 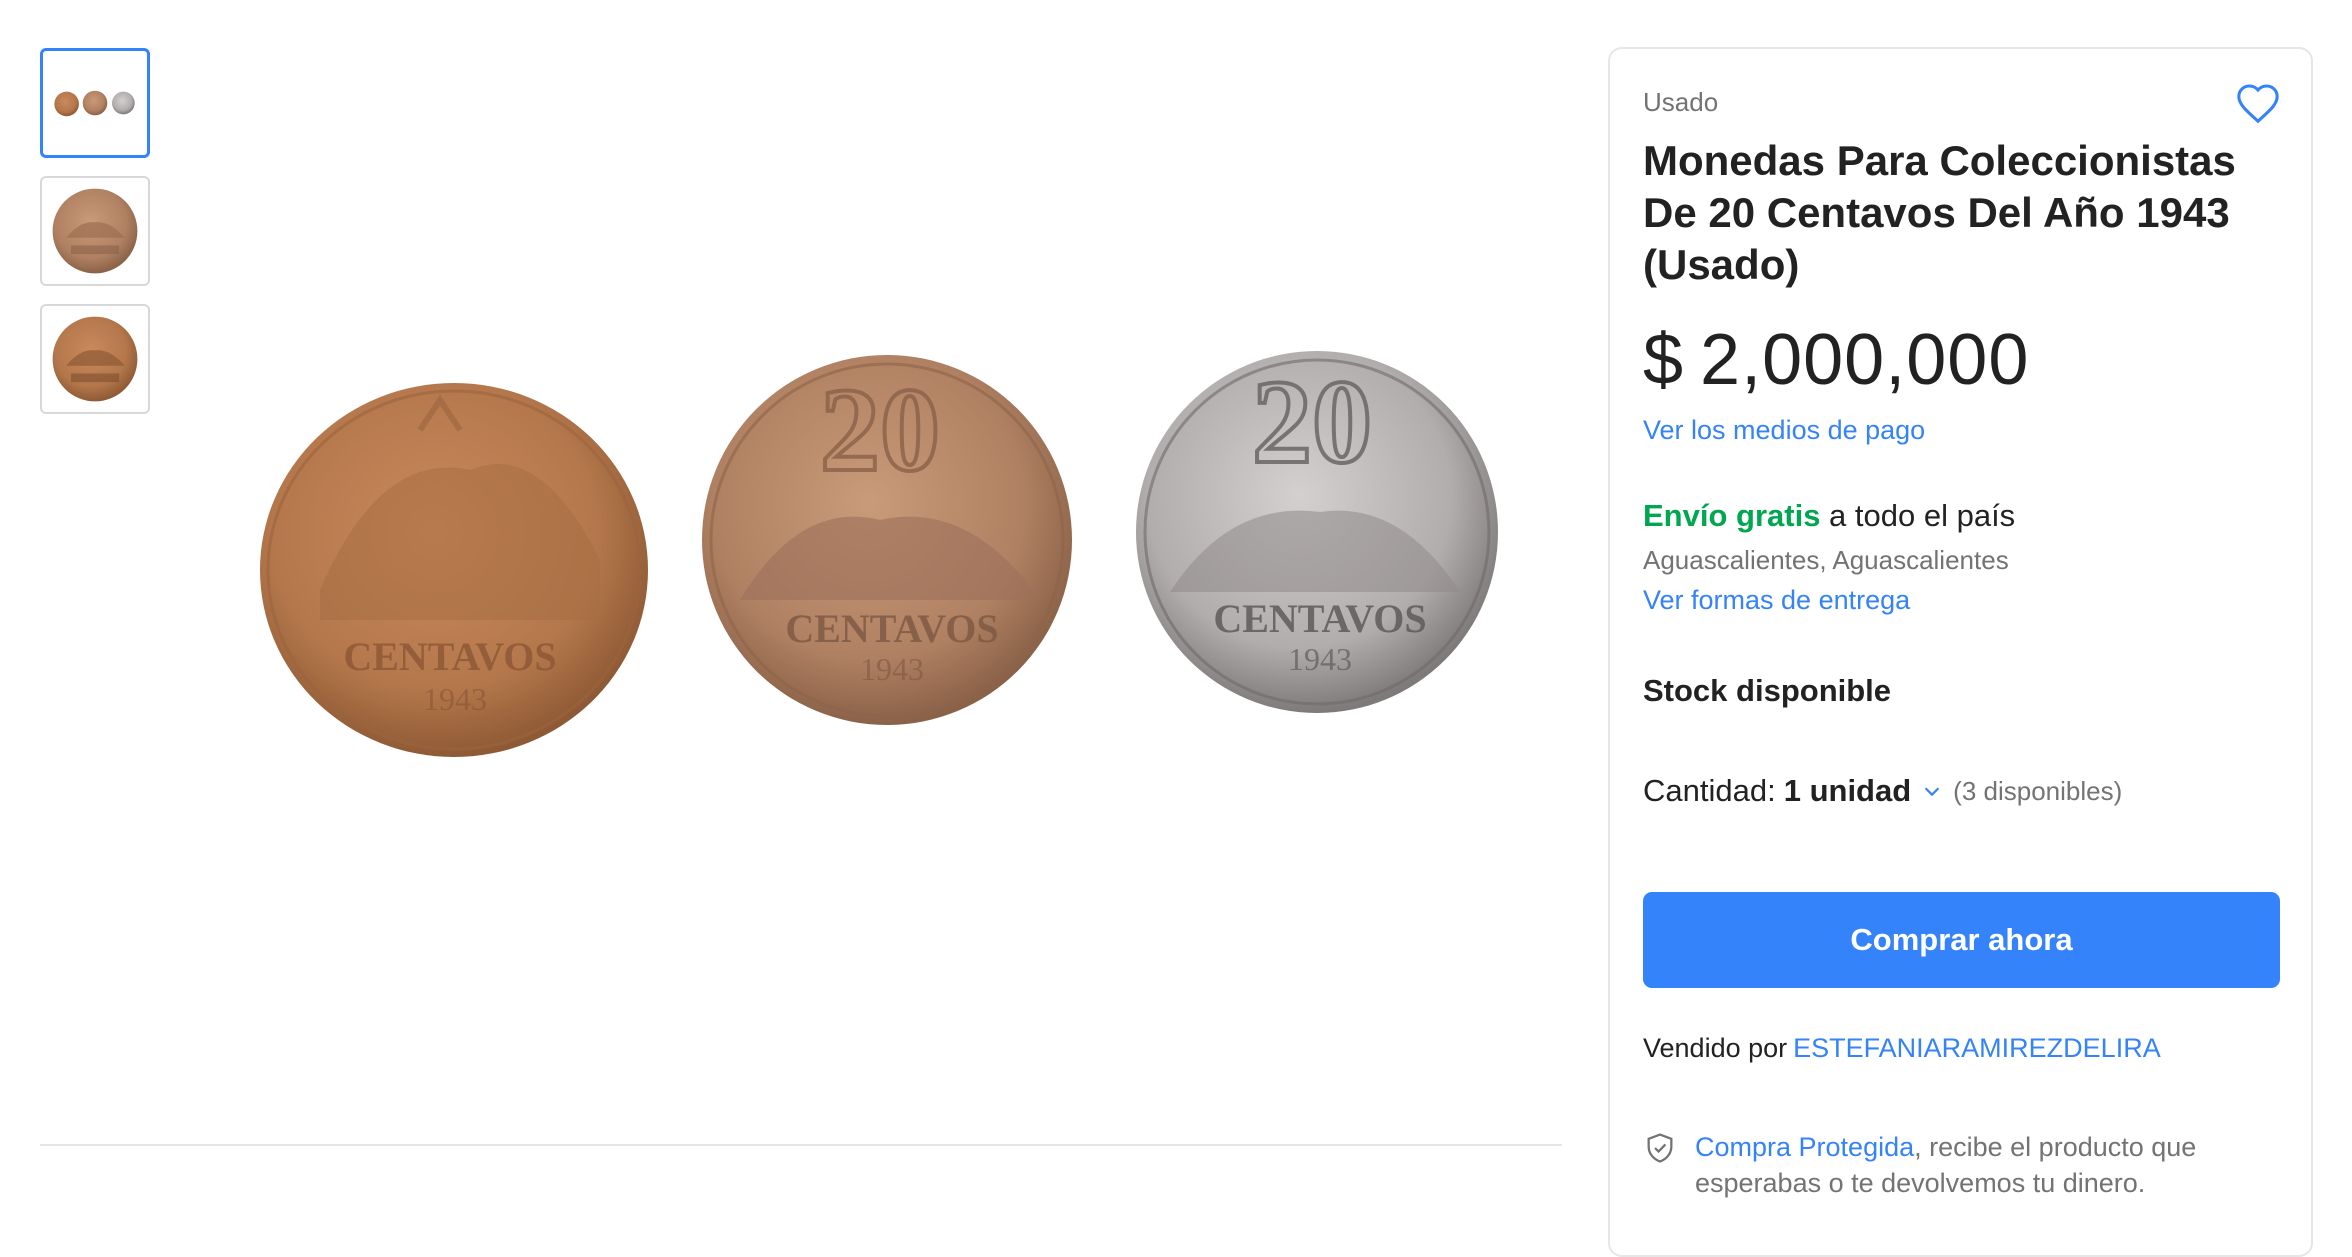 What do you see at coordinates (1767, 690) in the screenshot?
I see `stock-label: Stock disponible` at bounding box center [1767, 690].